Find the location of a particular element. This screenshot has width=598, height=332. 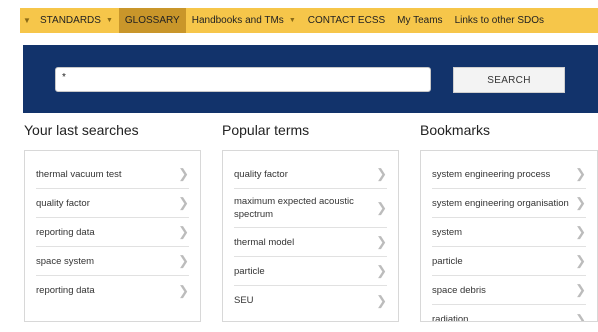

nav-links-sdos: Links to other SDOs is located at coordinates (499, 20).